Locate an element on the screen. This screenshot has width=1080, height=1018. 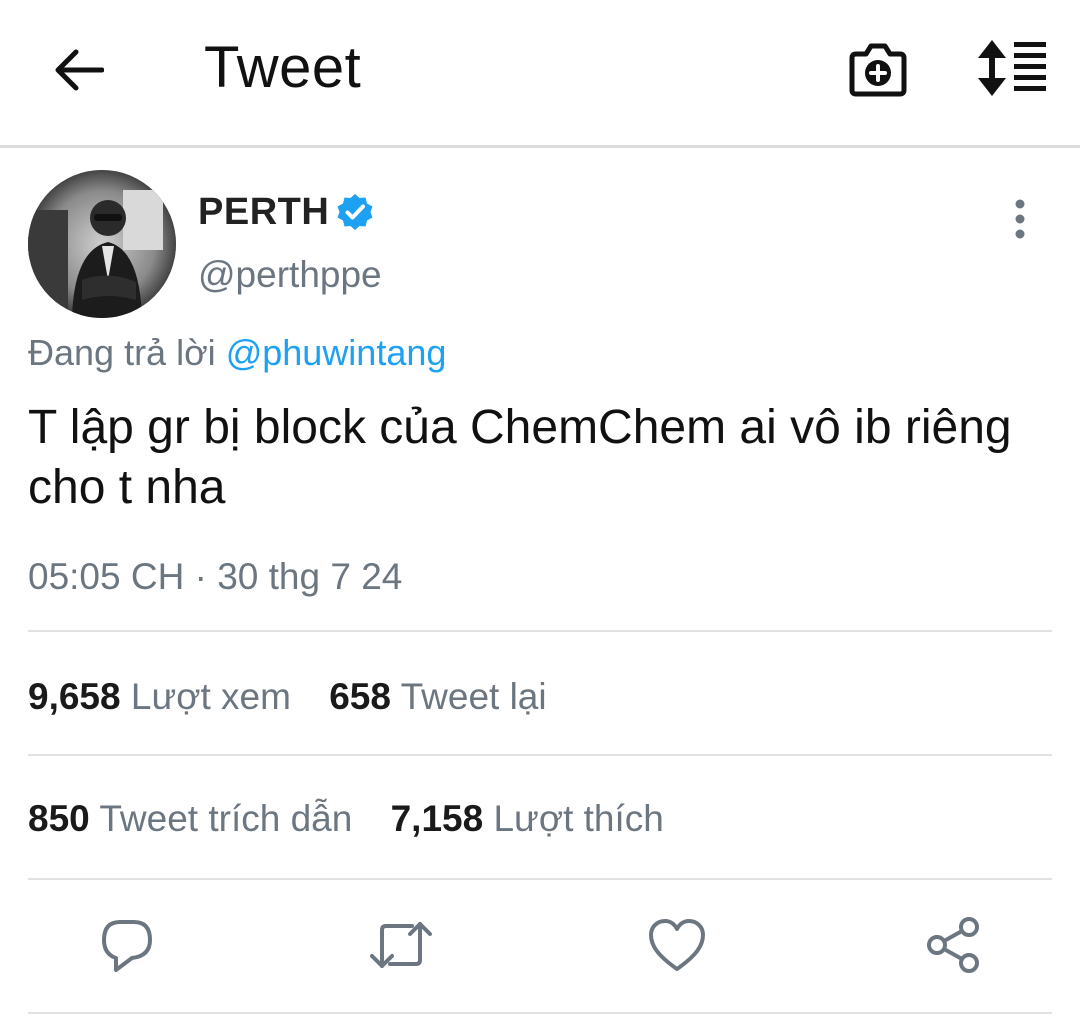
like-button is located at coordinates (677, 945).